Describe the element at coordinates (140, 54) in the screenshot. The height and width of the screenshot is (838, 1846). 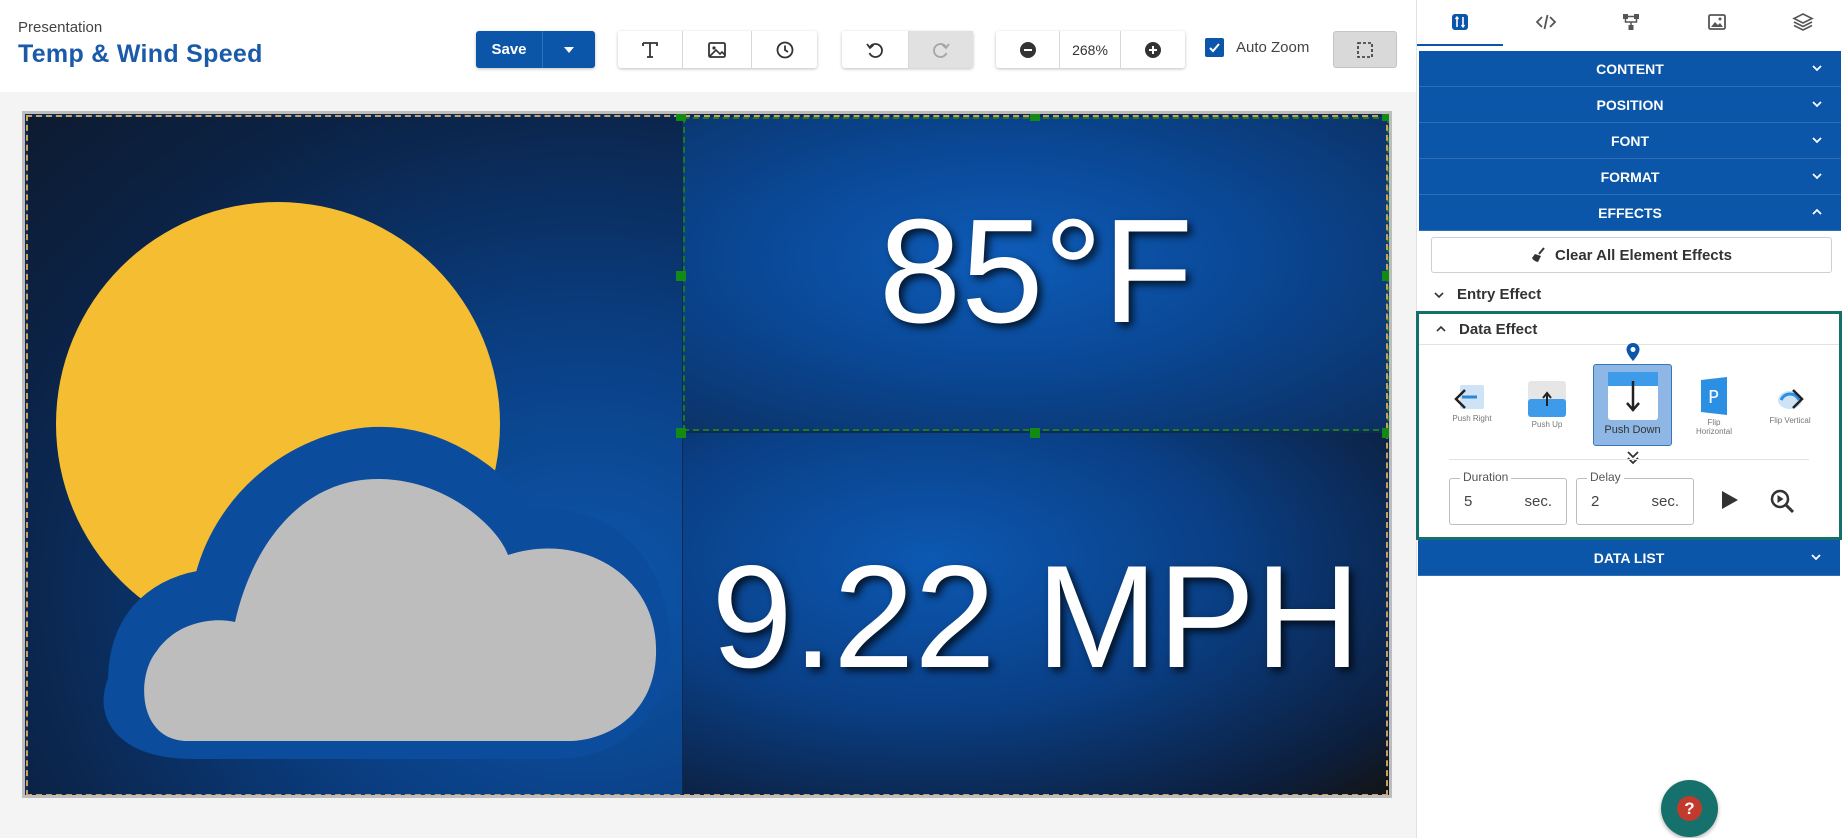
I see `page-title: Temp & Wind Speed` at that location.